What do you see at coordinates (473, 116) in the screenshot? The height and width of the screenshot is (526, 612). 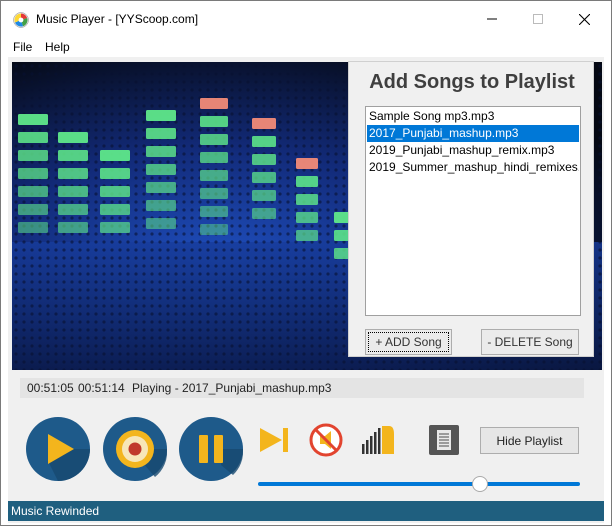 I see `playlist-item: Sample Song mp3.mp3` at bounding box center [473, 116].